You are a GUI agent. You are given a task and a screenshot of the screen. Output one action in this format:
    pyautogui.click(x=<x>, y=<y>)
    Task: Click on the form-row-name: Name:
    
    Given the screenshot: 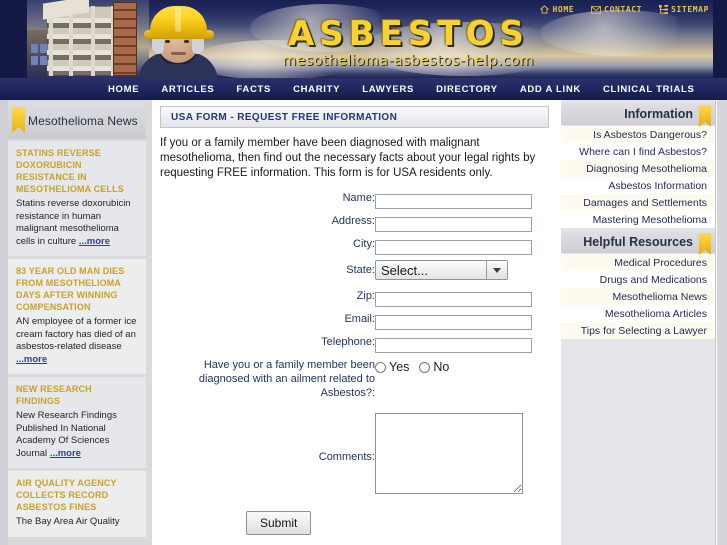 What is the action you would take?
    pyautogui.click(x=354, y=202)
    